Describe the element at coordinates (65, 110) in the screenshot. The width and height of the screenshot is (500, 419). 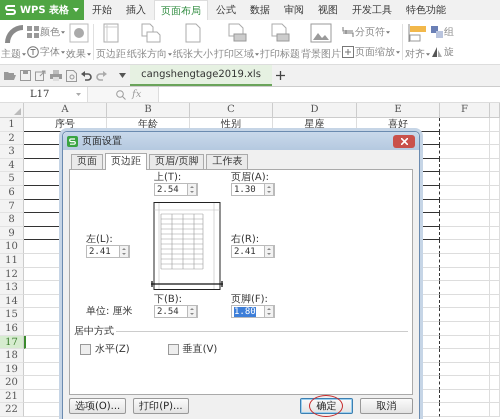
I see `column-header: A` at that location.